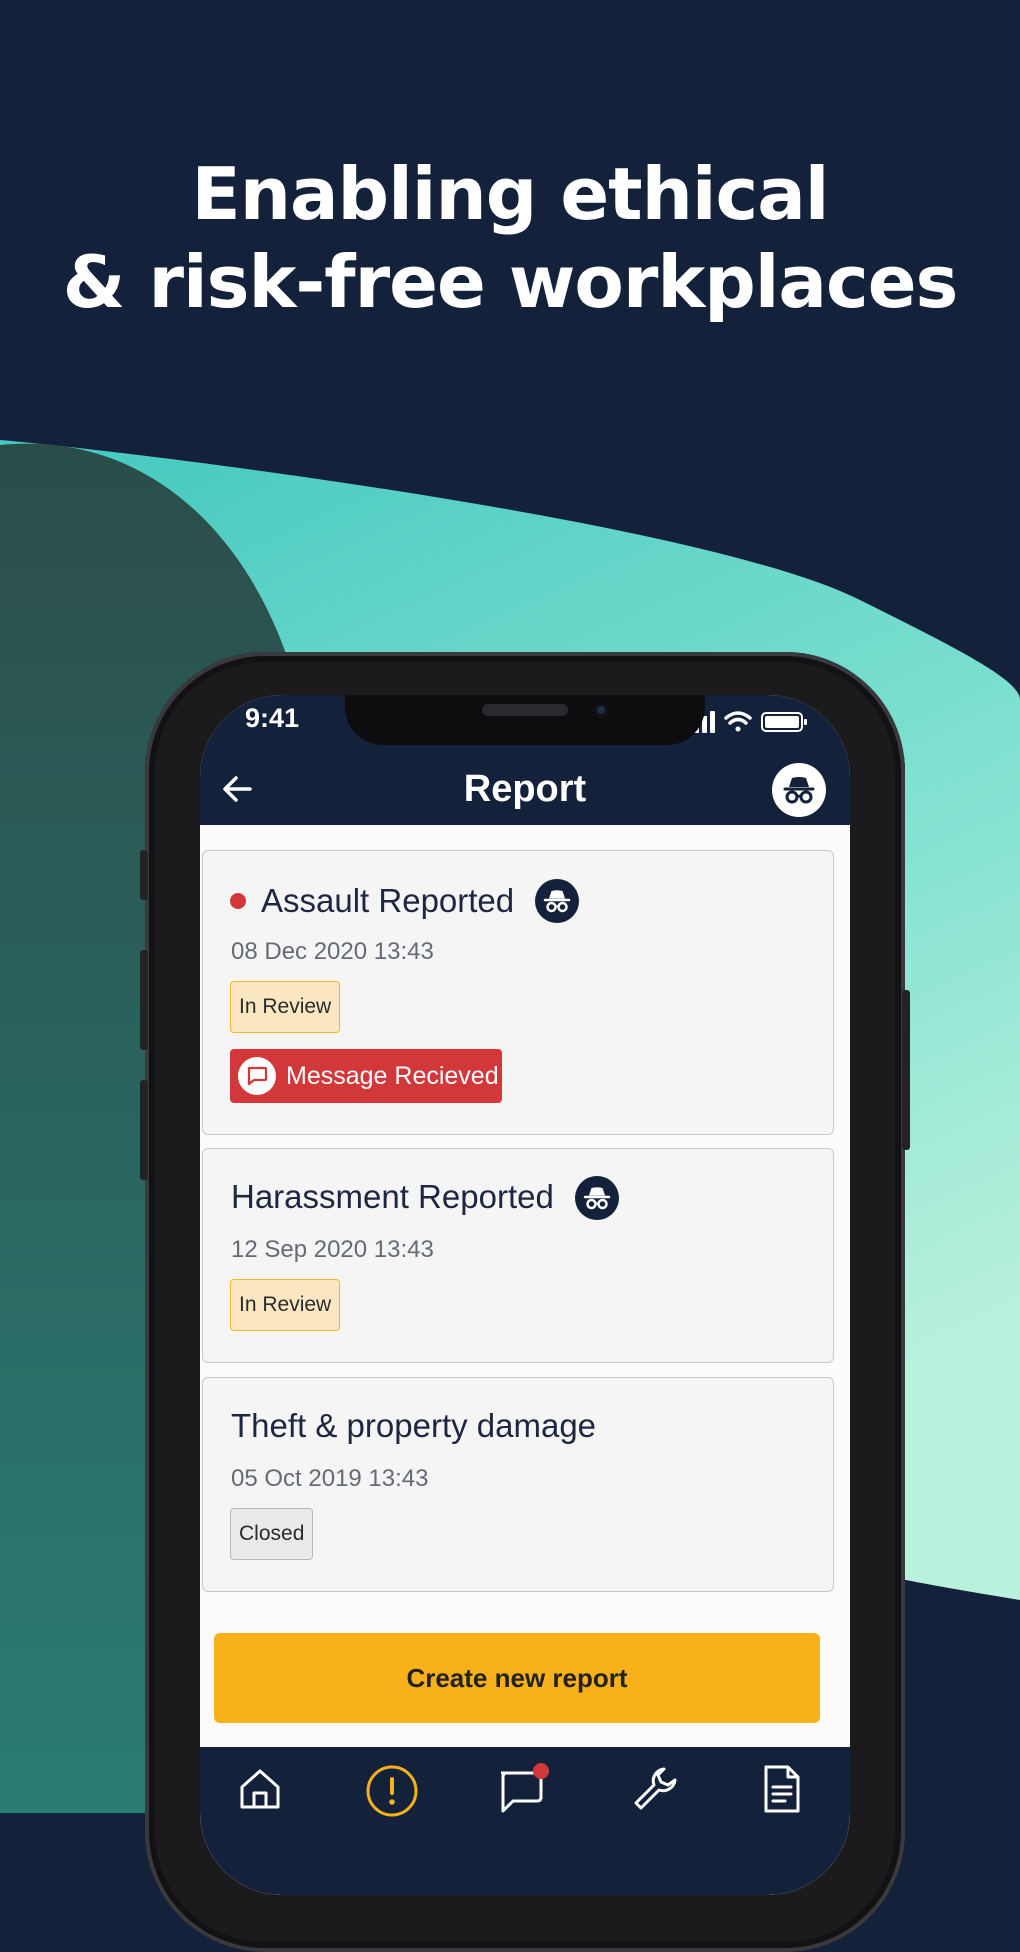 The image size is (1020, 1952). What do you see at coordinates (510, 194) in the screenshot?
I see `headline-line-1: Enabling ethical` at bounding box center [510, 194].